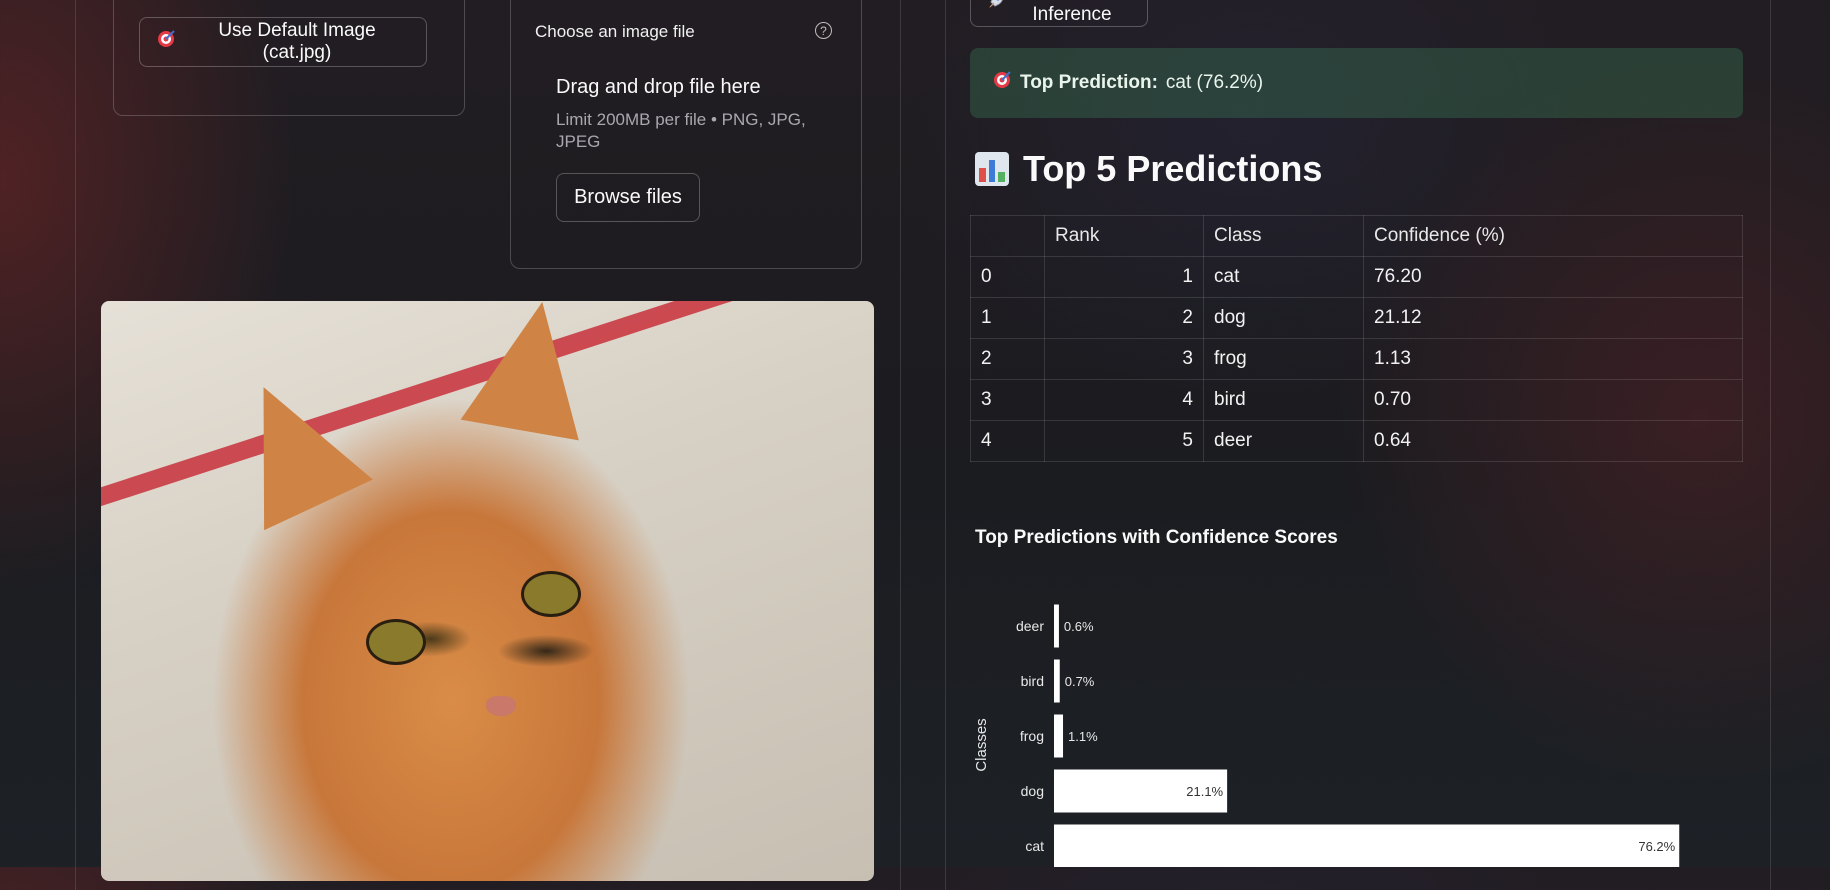  Describe the element at coordinates (1553, 359) in the screenshot. I see `confidence-cell: 1.13` at that location.